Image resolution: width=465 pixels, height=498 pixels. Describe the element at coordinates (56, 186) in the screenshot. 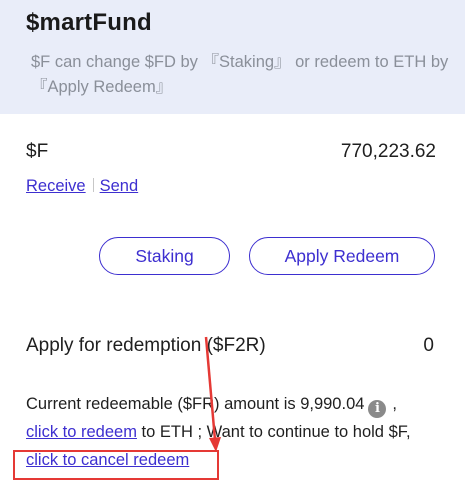

I see `receive-link: Receive` at that location.